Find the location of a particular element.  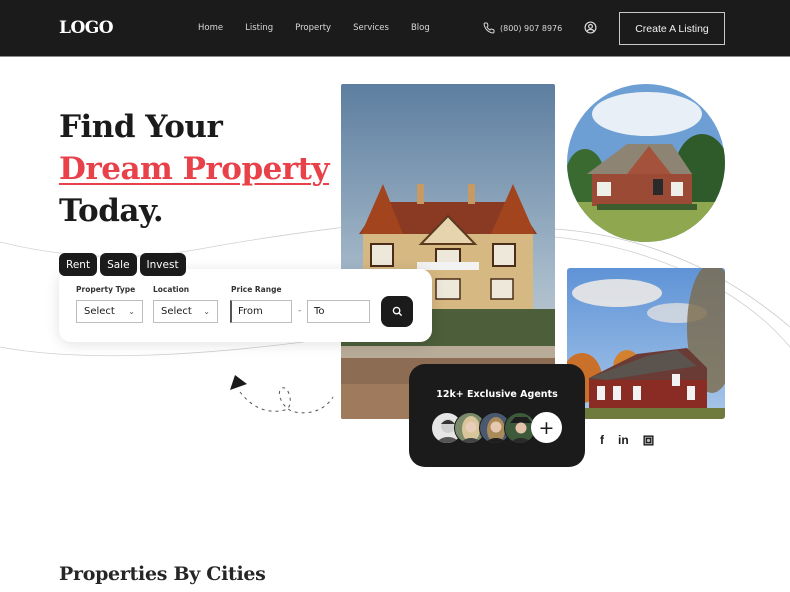

phone-number: (800) 907 8976 is located at coordinates (531, 28).